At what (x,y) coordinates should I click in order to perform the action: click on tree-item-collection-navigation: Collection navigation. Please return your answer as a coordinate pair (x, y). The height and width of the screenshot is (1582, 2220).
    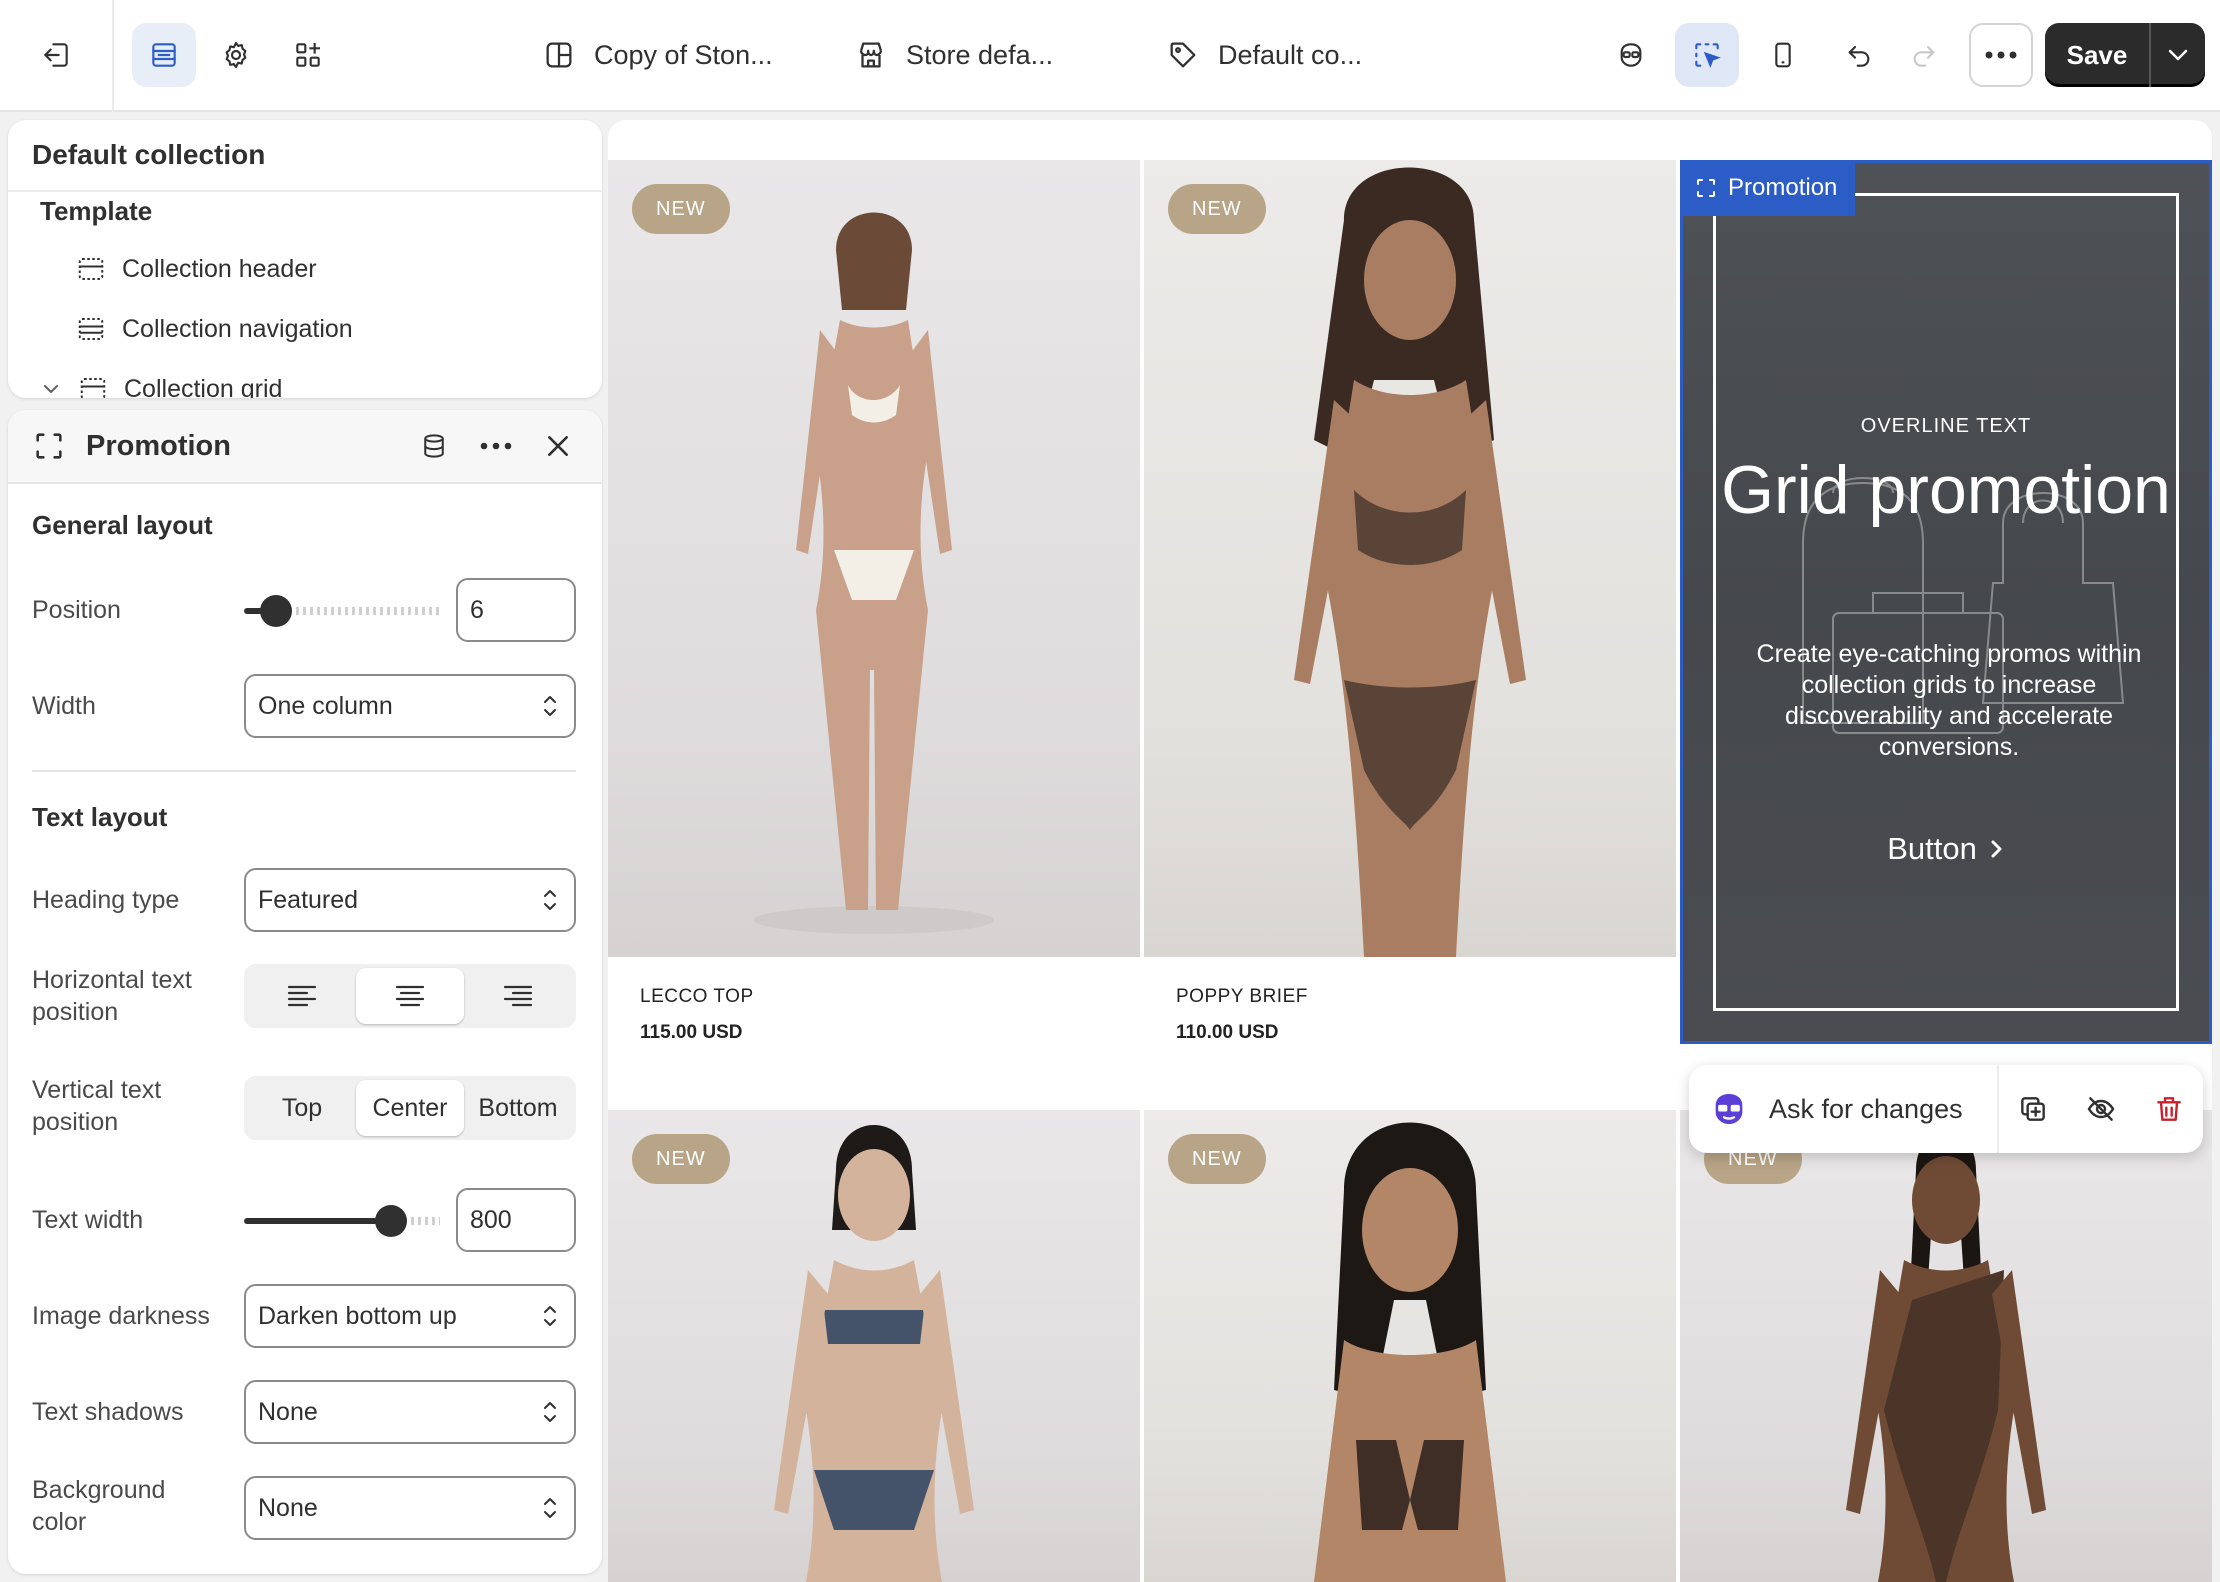
    Looking at the image, I should click on (214, 329).